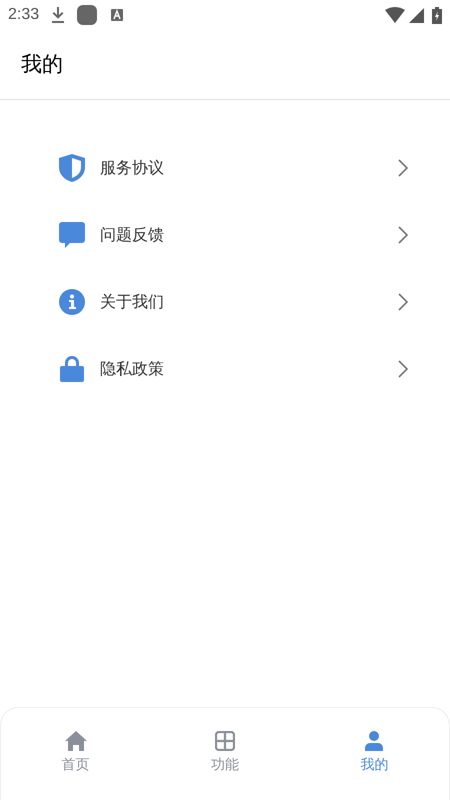 This screenshot has width=450, height=800. I want to click on info-icon, so click(72, 301).